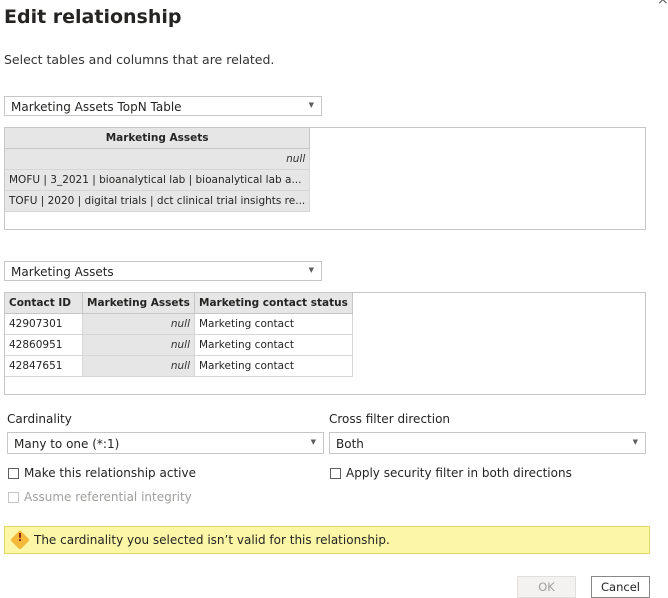 Image resolution: width=668 pixels, height=598 pixels. I want to click on table1-dropdown: Marketing Assets TopN Table ▼, so click(163, 106).